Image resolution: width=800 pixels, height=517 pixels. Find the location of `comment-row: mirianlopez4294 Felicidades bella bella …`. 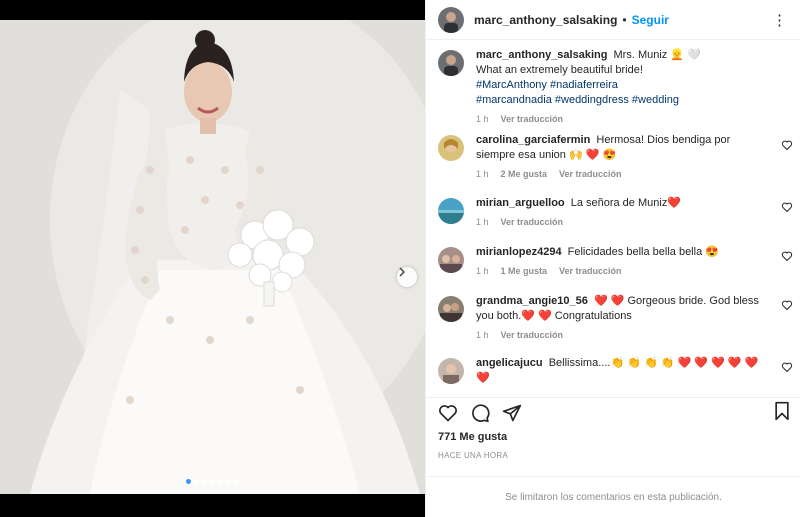

comment-row: mirianlopez4294 Felicidades bella bella … is located at coordinates (613, 269).